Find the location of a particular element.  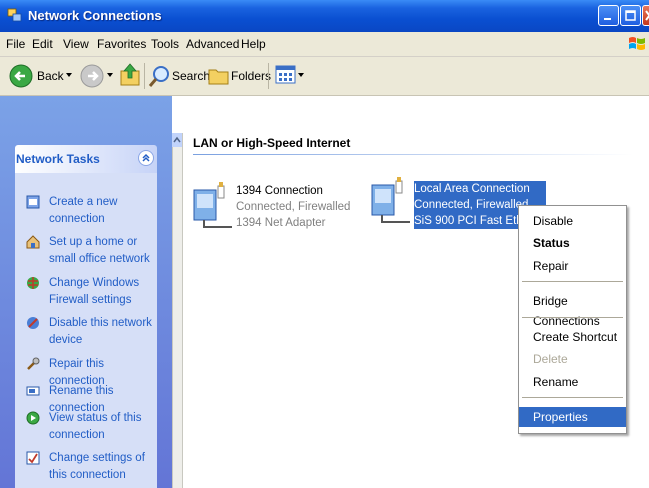

menu-file: File is located at coordinates (15, 44).